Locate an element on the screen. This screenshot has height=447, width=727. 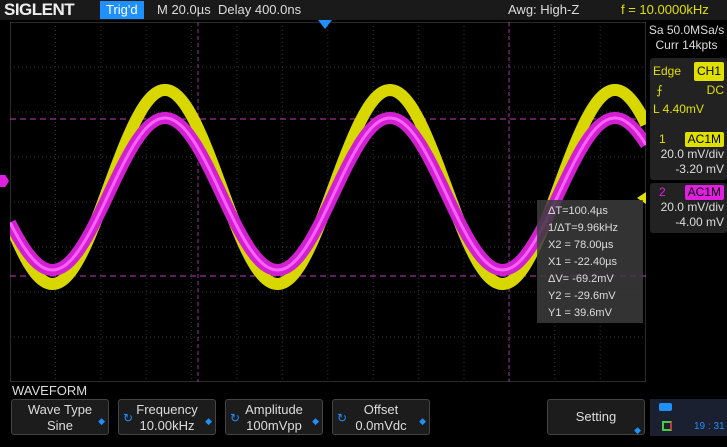
label: Offset is located at coordinates (381, 409).